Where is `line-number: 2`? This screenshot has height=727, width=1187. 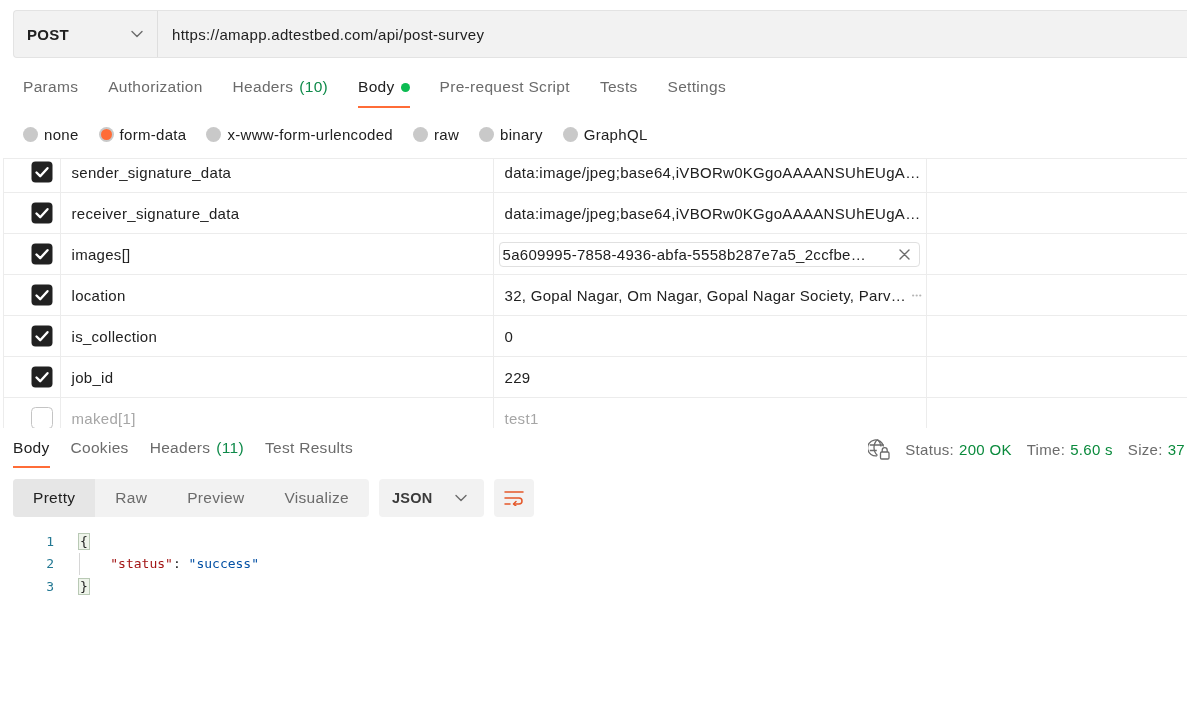
line-number: 2 is located at coordinates (49, 564).